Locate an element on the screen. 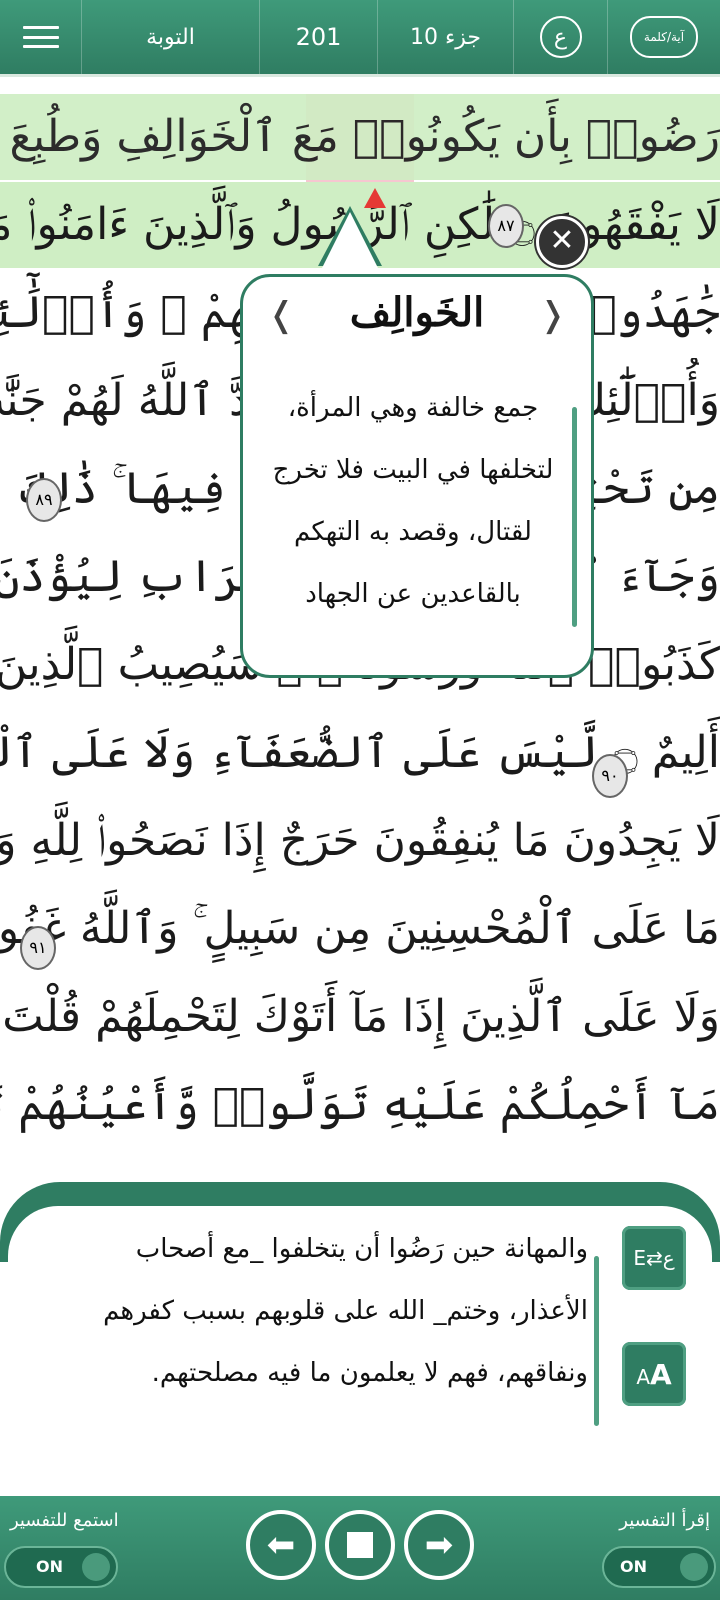  translate-icon: E⇄ع is located at coordinates (654, 1258).